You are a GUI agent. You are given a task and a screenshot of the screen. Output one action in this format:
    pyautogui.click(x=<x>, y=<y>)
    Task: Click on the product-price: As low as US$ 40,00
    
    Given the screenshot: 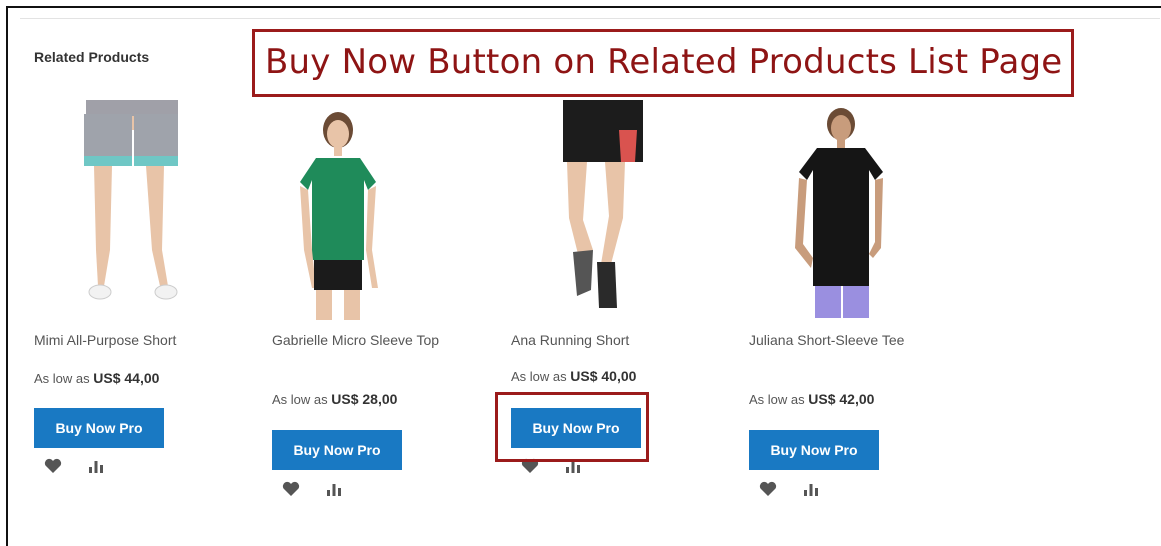 What is the action you would take?
    pyautogui.click(x=573, y=376)
    